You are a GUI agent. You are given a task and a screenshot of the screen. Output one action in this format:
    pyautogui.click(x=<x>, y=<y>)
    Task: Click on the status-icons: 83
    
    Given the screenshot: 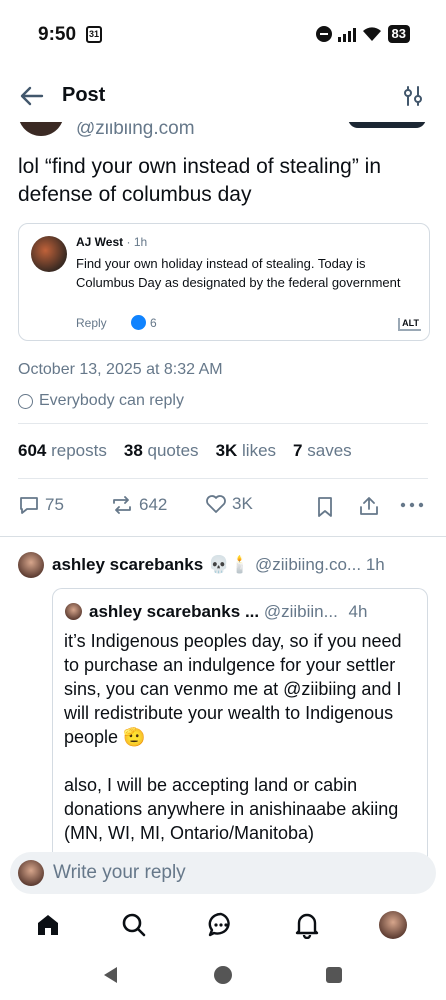 What is the action you would take?
    pyautogui.click(x=362, y=34)
    